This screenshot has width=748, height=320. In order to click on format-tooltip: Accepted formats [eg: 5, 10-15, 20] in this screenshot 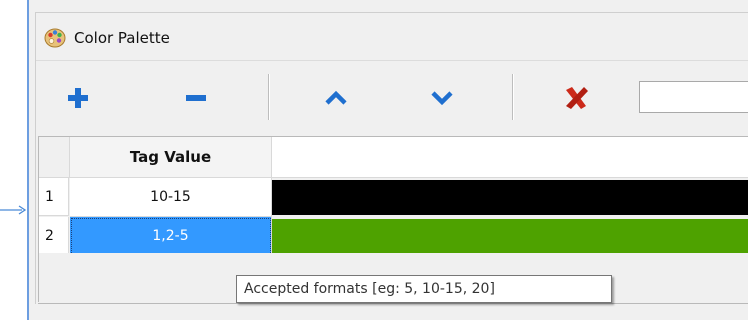, I will do `click(424, 289)`.